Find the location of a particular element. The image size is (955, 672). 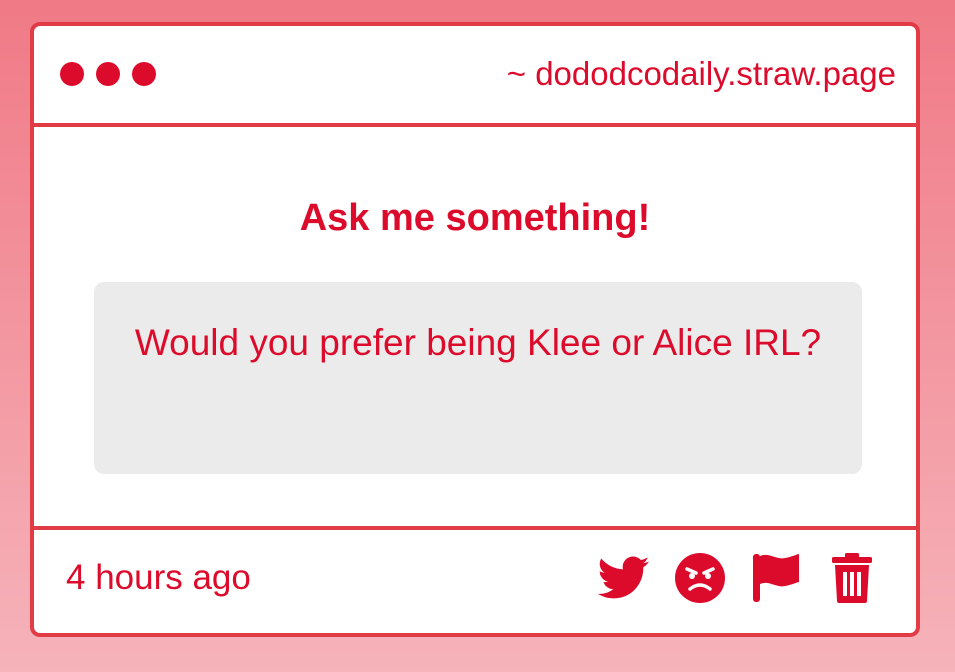

delete-button is located at coordinates (852, 578).